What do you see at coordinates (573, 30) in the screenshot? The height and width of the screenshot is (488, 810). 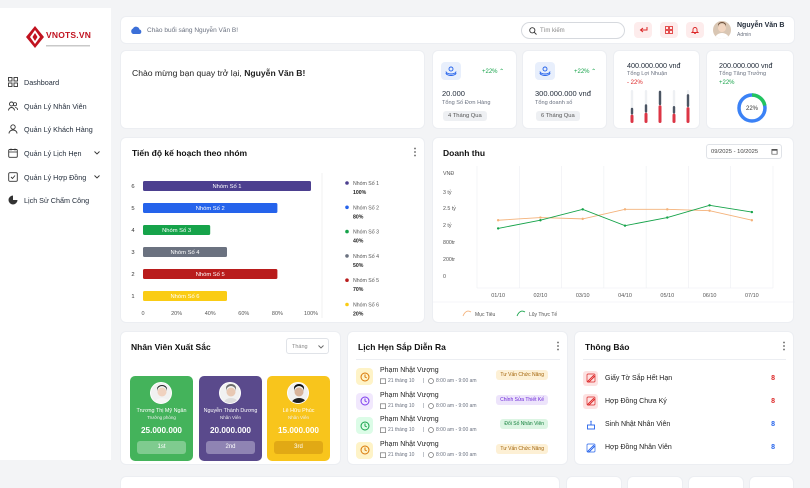 I see `search-box: Tìm kiếm` at bounding box center [573, 30].